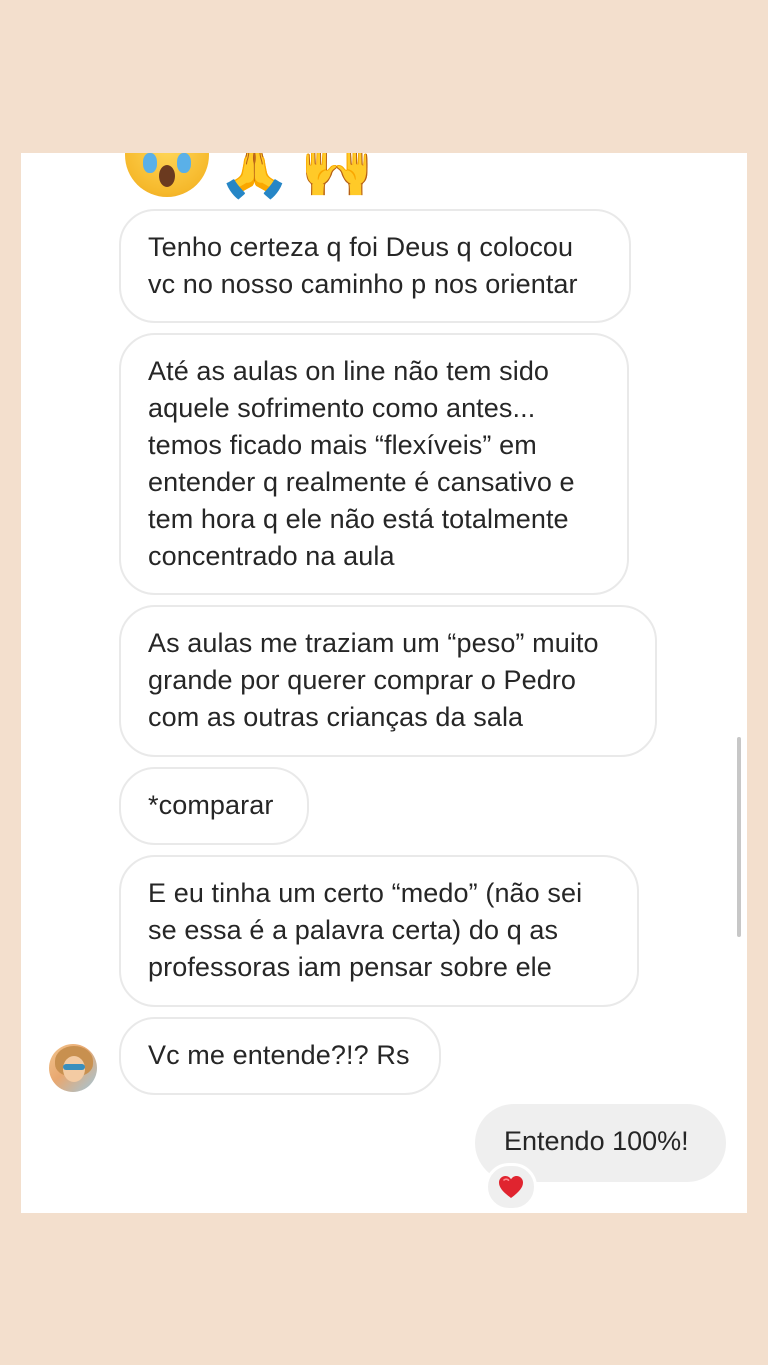 The image size is (768, 1365). I want to click on scrollbar, so click(739, 837).